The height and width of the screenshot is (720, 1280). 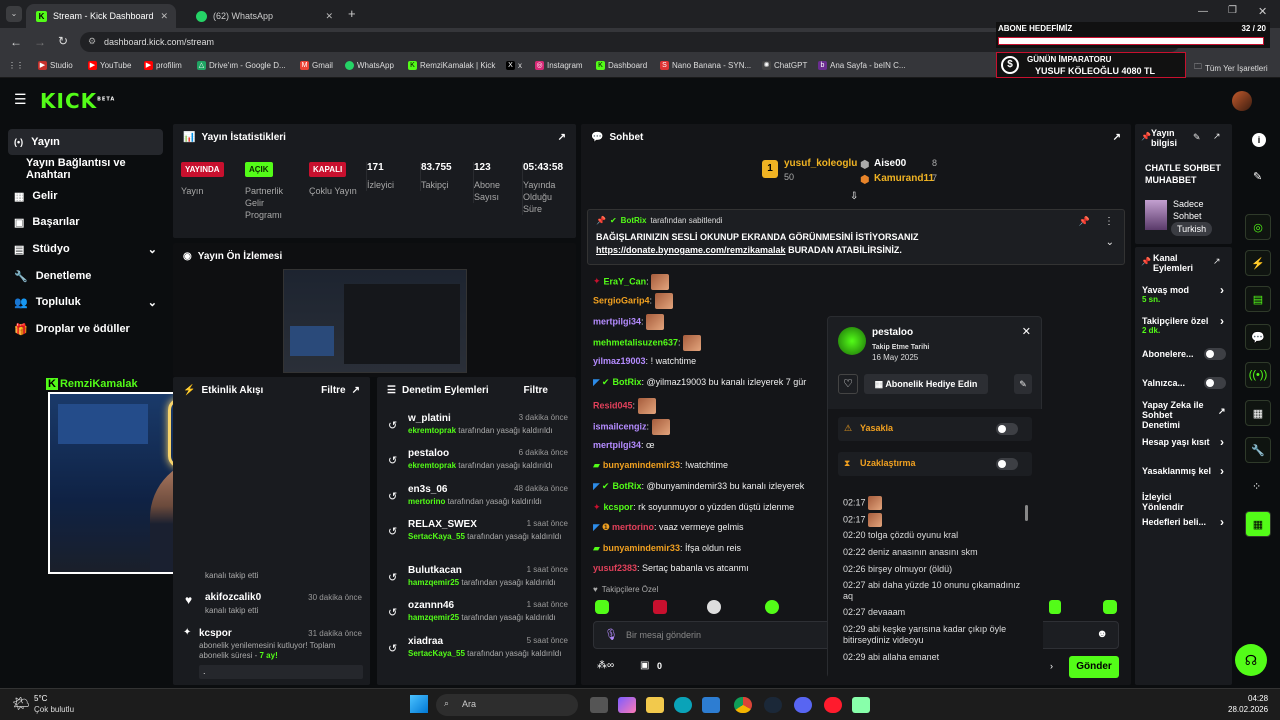 I want to click on chat-username: bunyamindemir33, so click(x=641, y=465).